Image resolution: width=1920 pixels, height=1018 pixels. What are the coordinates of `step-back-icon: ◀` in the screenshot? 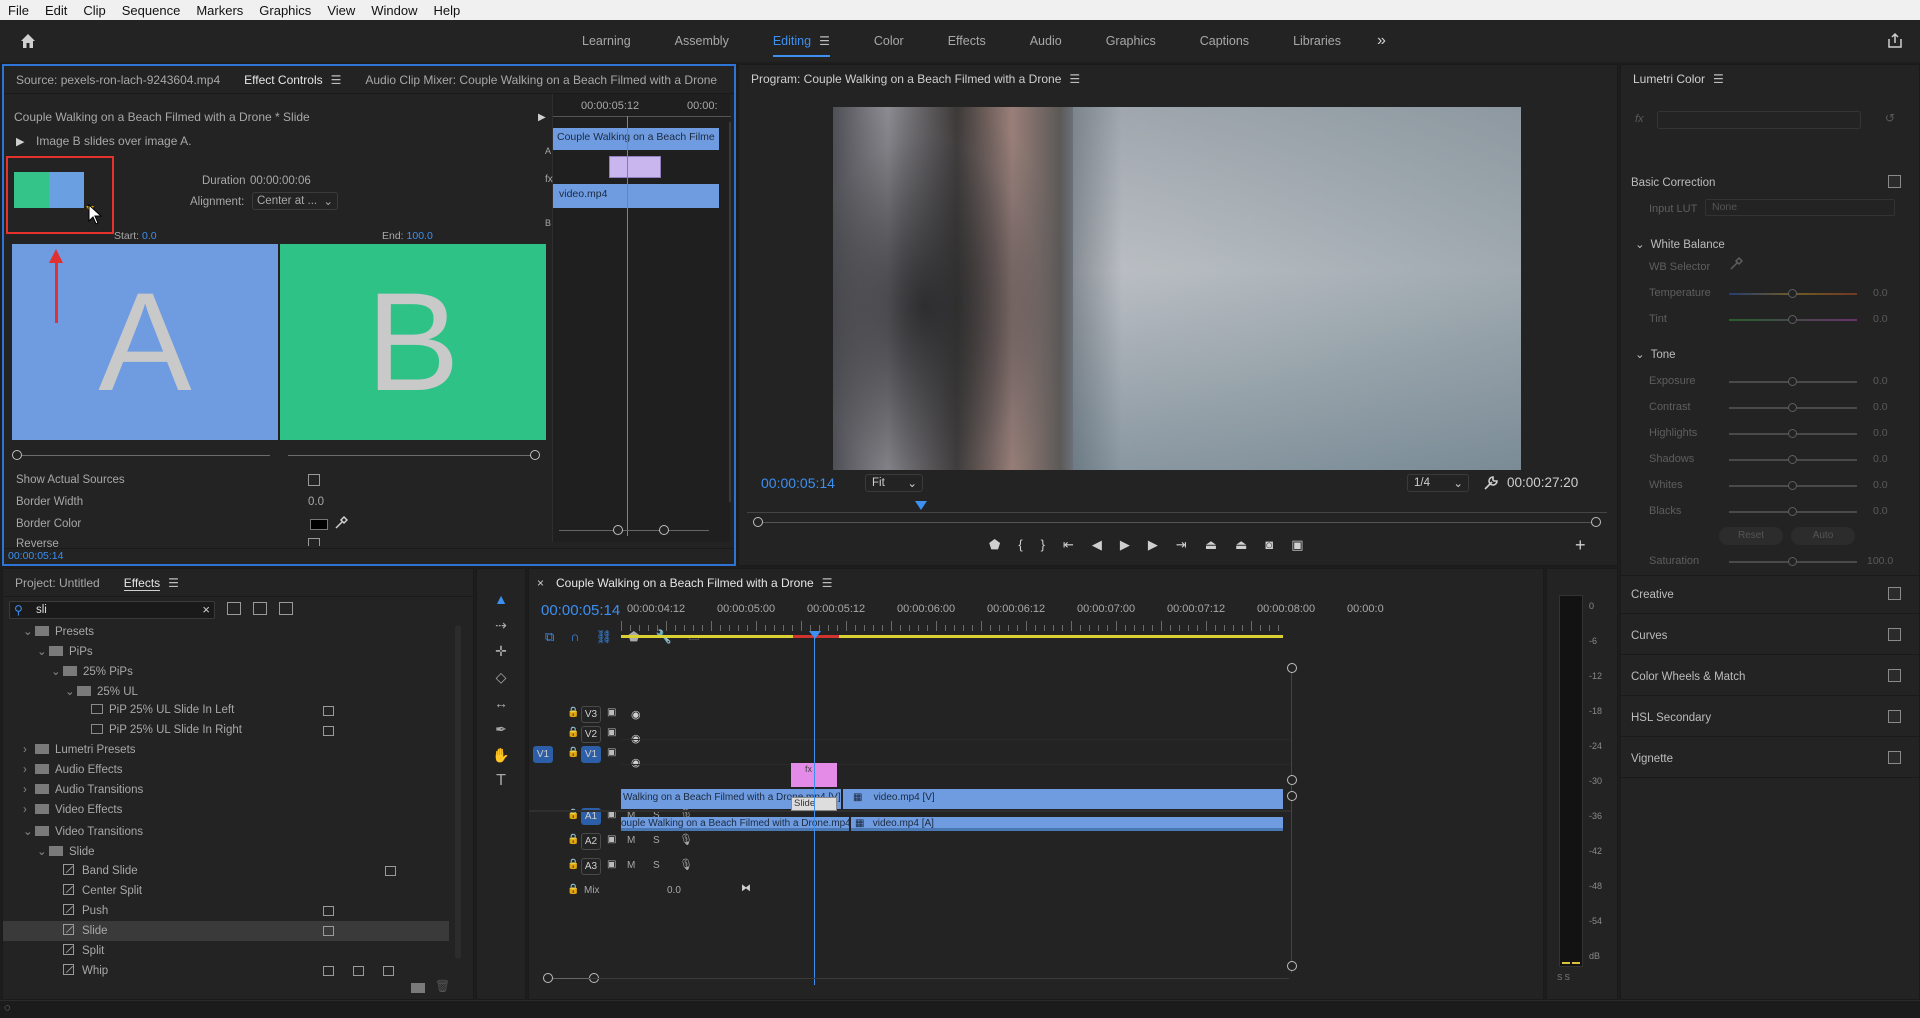 It's located at (1097, 545).